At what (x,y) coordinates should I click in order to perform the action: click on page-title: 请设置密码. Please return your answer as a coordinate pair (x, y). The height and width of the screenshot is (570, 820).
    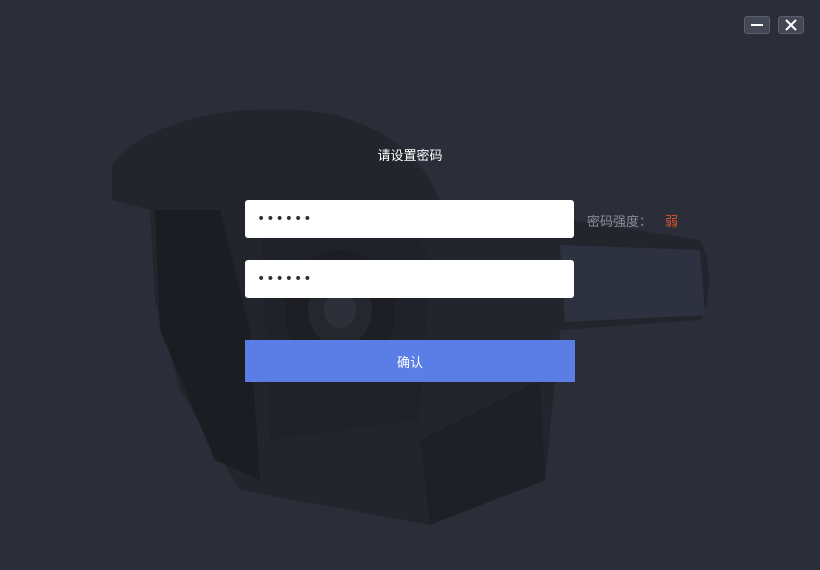
    Looking at the image, I should click on (410, 156).